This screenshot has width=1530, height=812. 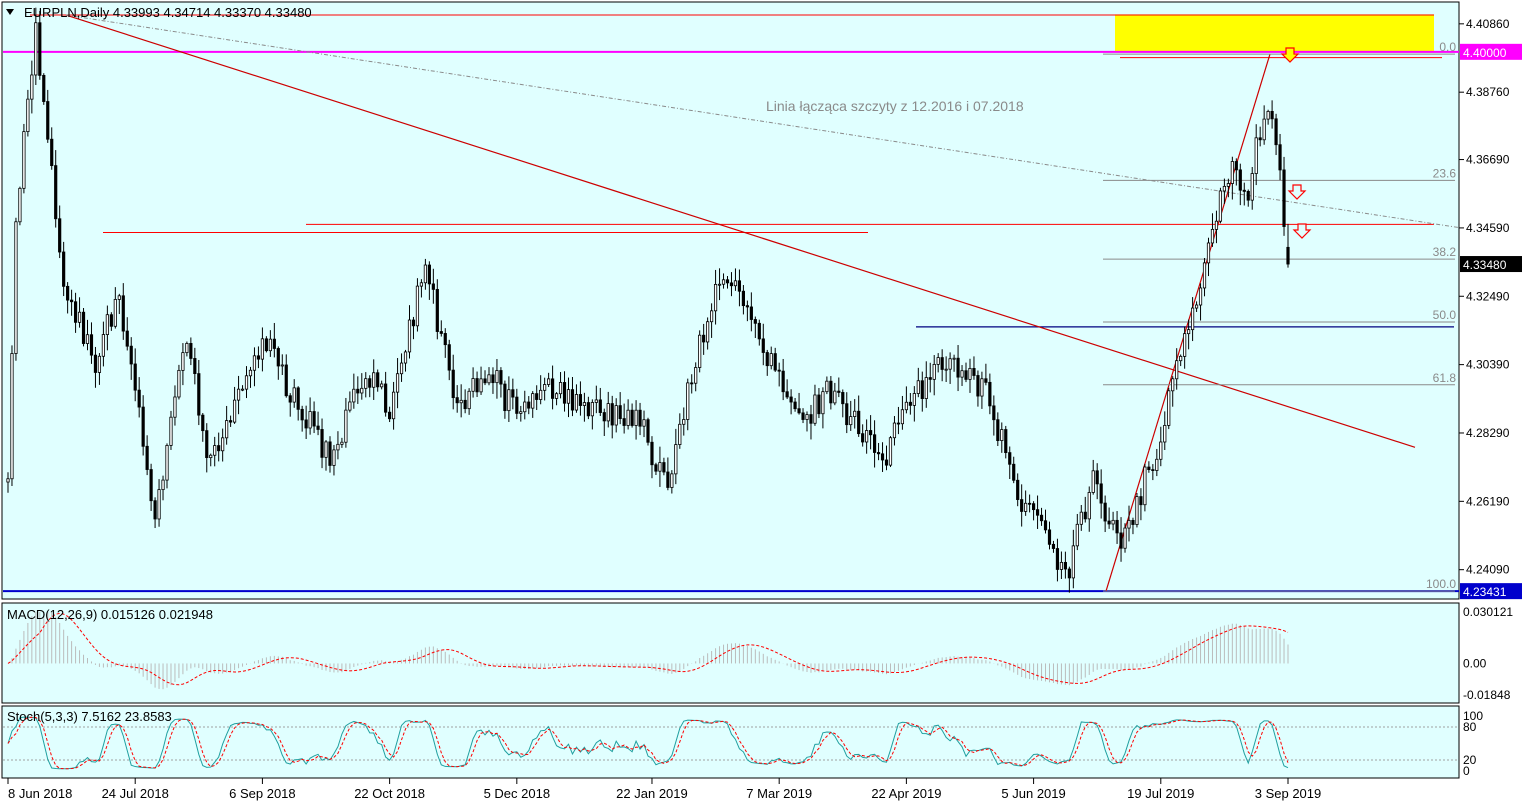 What do you see at coordinates (1485, 592) in the screenshot?
I see `price-highlight-label: 4.23431` at bounding box center [1485, 592].